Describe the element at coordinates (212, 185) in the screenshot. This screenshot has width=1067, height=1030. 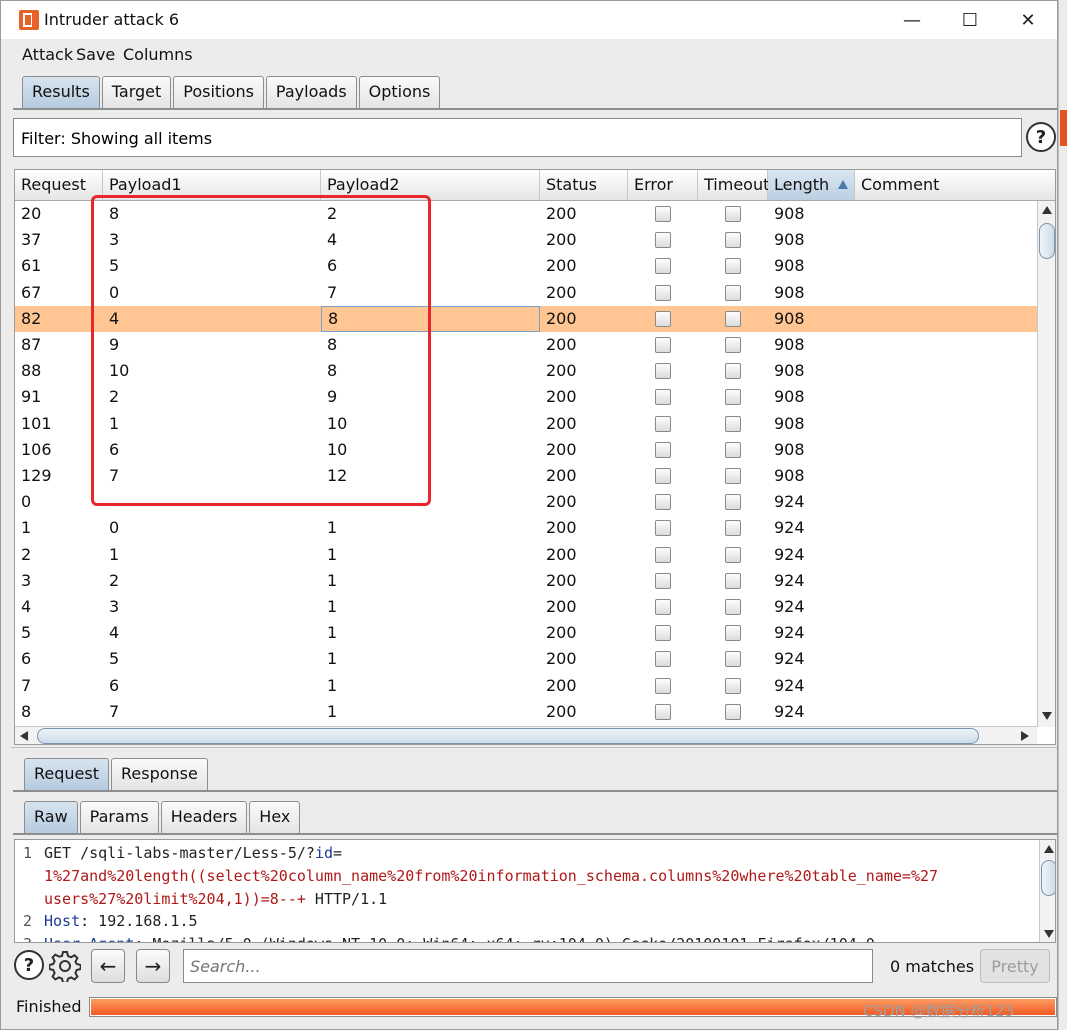
I see `column-header-payload1: Payload1` at that location.